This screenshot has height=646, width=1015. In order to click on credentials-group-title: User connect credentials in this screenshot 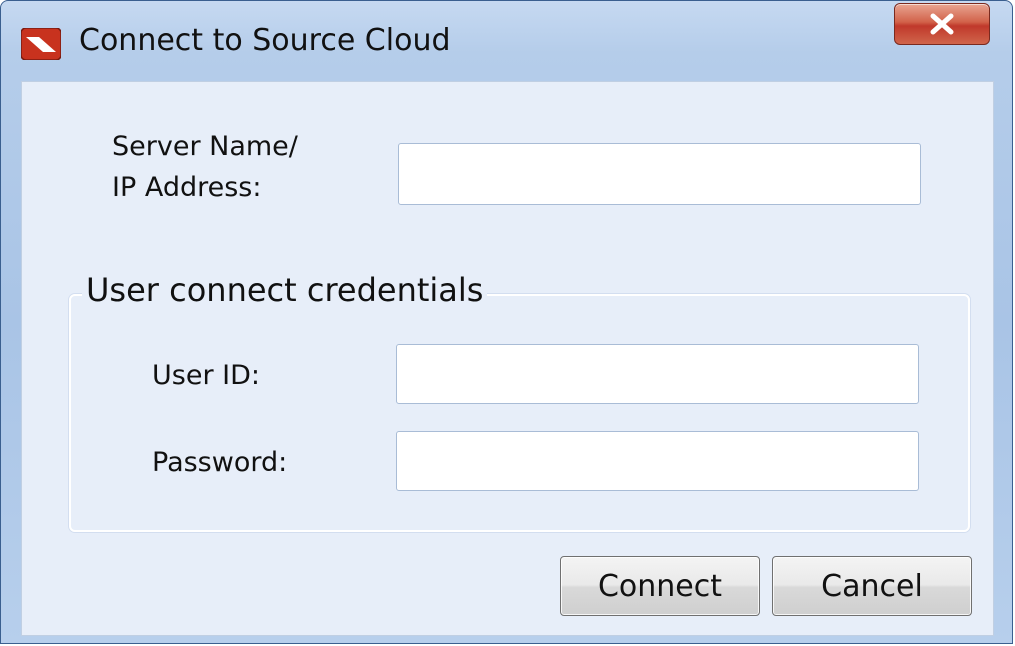, I will do `click(285, 290)`.